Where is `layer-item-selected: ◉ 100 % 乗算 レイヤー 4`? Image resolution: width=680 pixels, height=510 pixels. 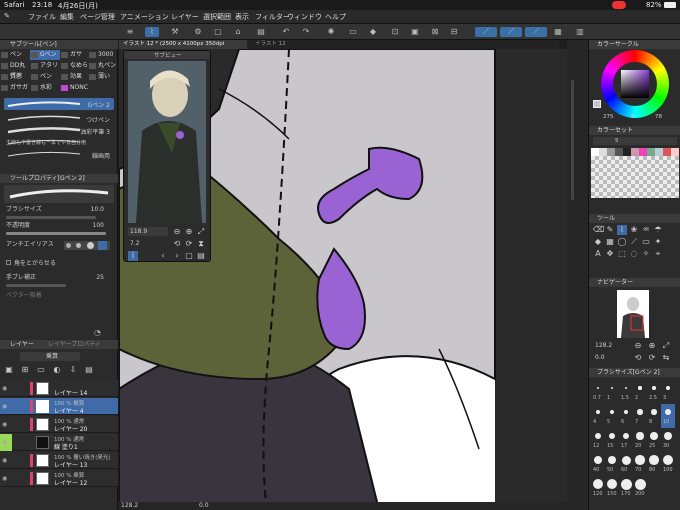
layer-item-selected: ◉ 100 % 乗算 レイヤー 4 is located at coordinates (59, 406).